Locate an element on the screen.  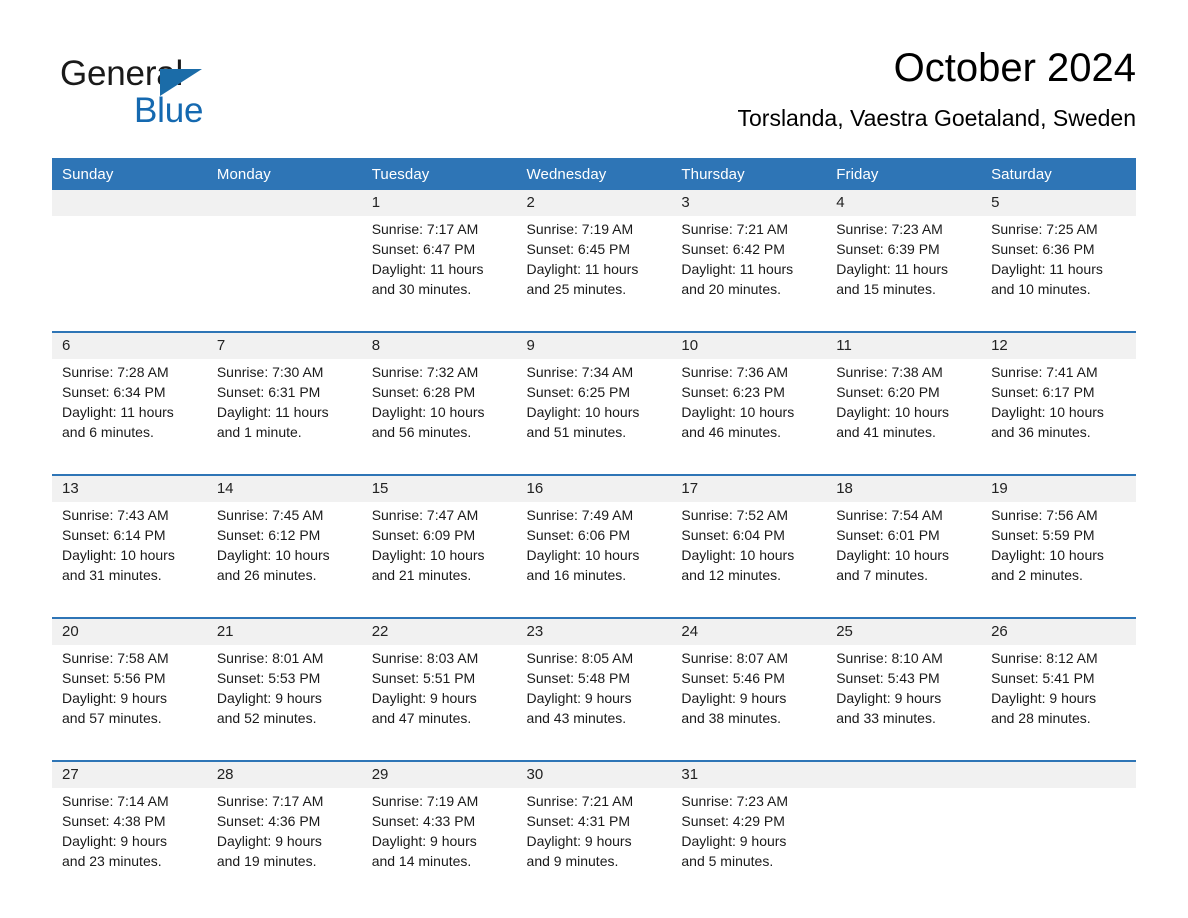
day-number-12: 12 is located at coordinates (1058, 345).